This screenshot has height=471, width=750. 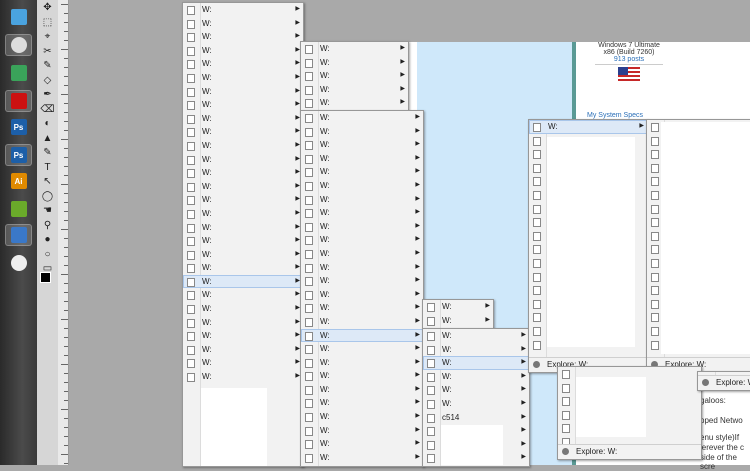 What do you see at coordinates (47, 52) in the screenshot?
I see `crop-tool-icon: ✂` at bounding box center [47, 52].